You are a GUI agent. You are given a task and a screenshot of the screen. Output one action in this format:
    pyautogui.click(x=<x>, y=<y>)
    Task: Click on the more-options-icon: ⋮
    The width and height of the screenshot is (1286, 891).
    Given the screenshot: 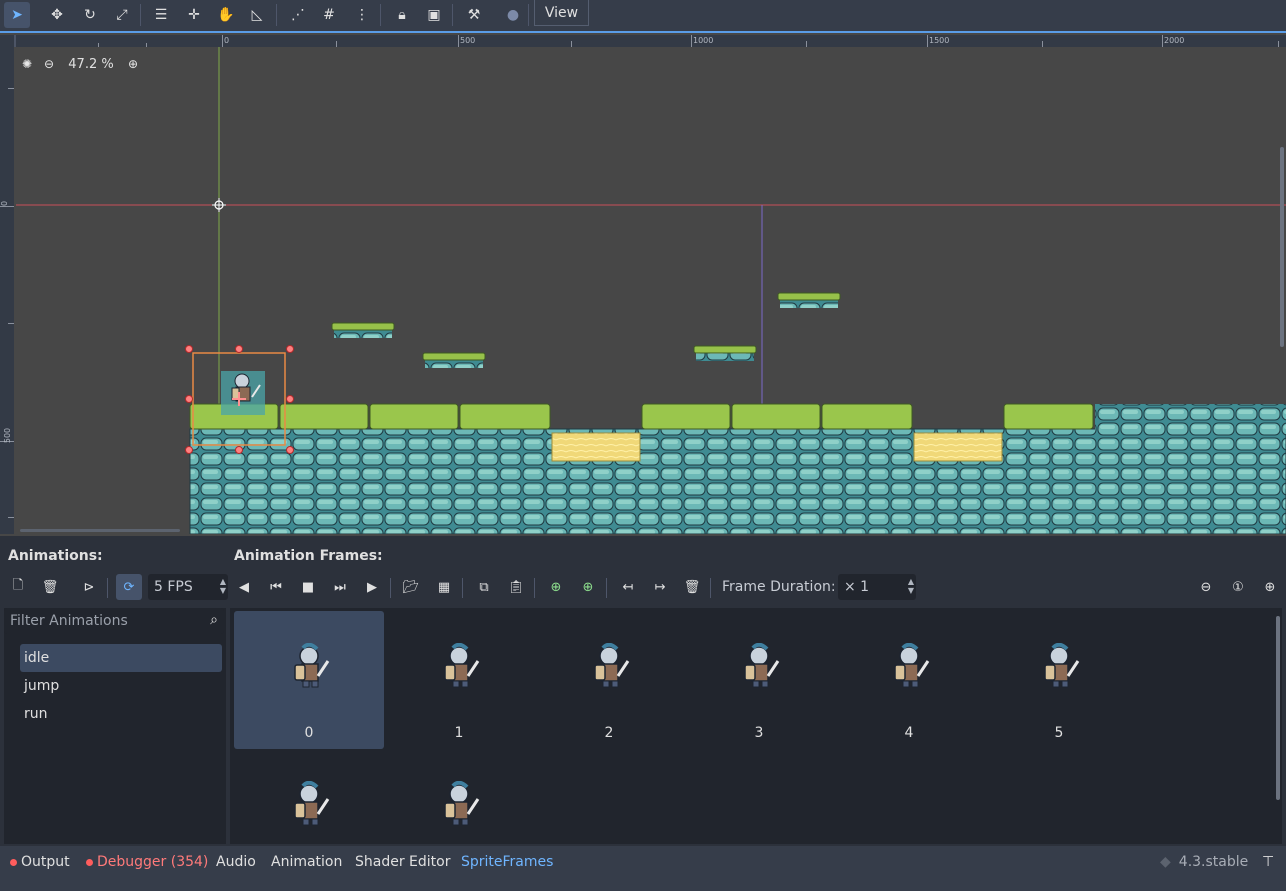 What is the action you would take?
    pyautogui.click(x=362, y=15)
    